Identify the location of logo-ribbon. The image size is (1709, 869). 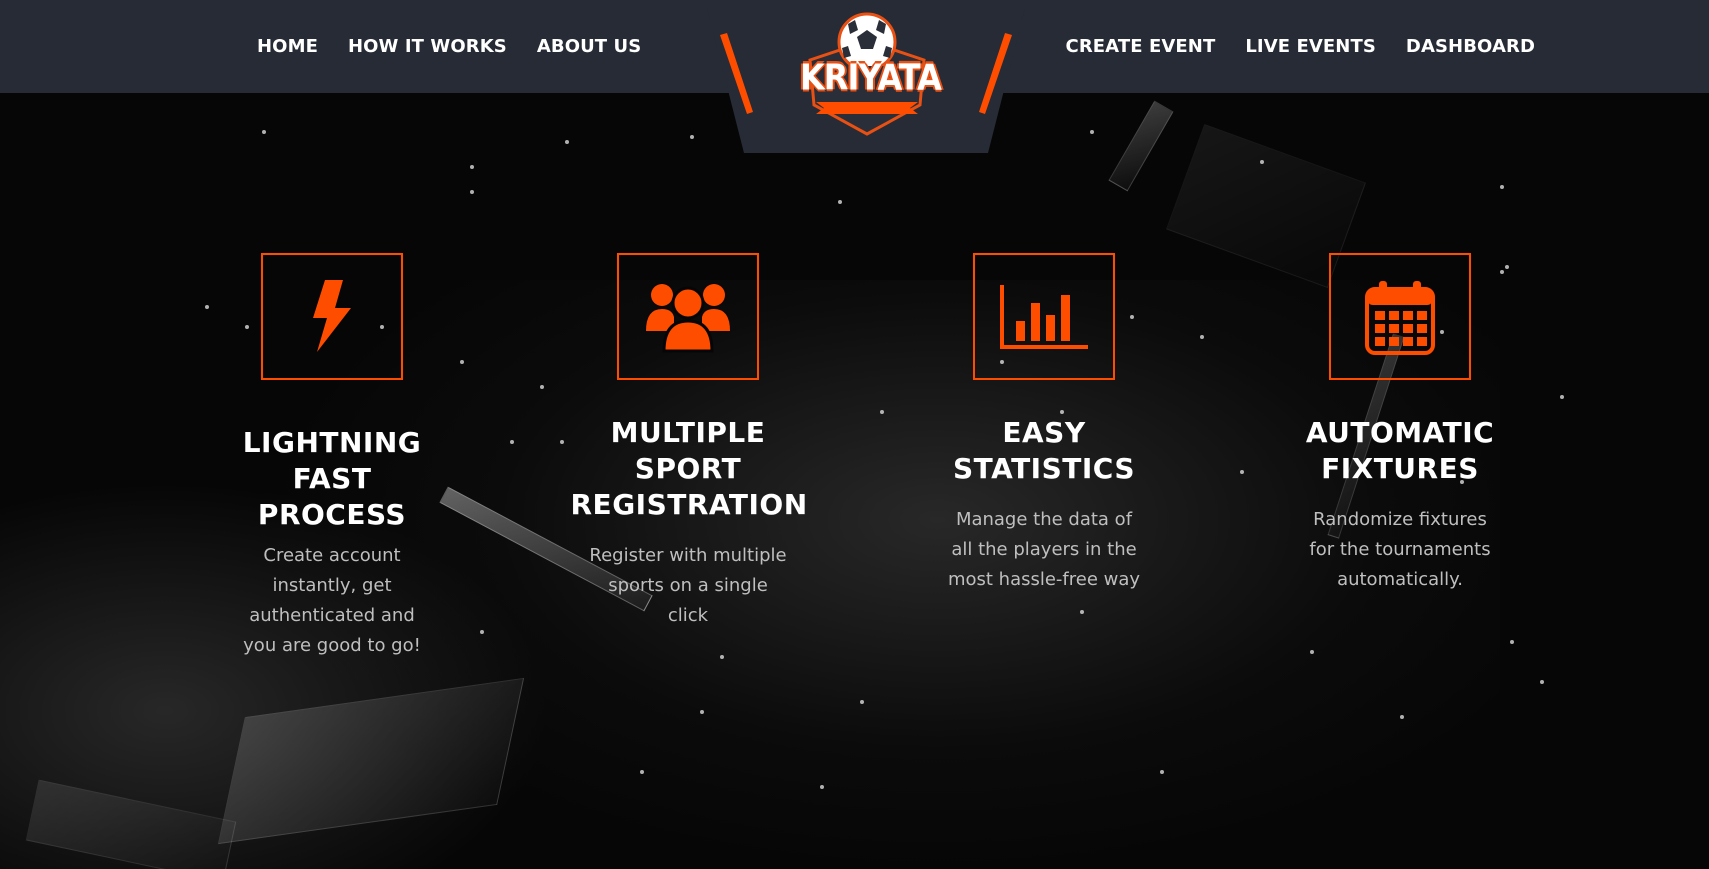
(867, 108).